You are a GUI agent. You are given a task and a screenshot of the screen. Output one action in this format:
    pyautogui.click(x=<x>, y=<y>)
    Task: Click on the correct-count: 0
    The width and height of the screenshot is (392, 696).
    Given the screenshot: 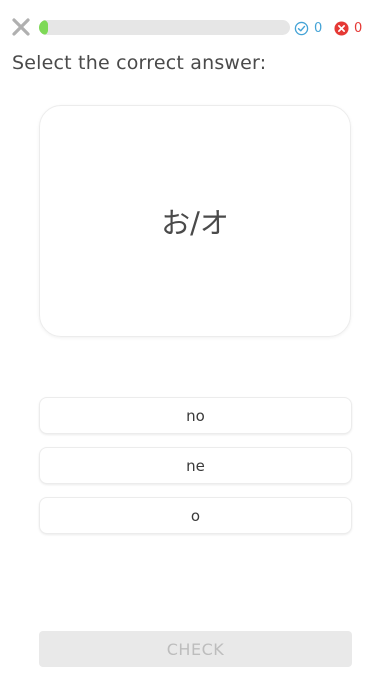 What is the action you would take?
    pyautogui.click(x=318, y=28)
    